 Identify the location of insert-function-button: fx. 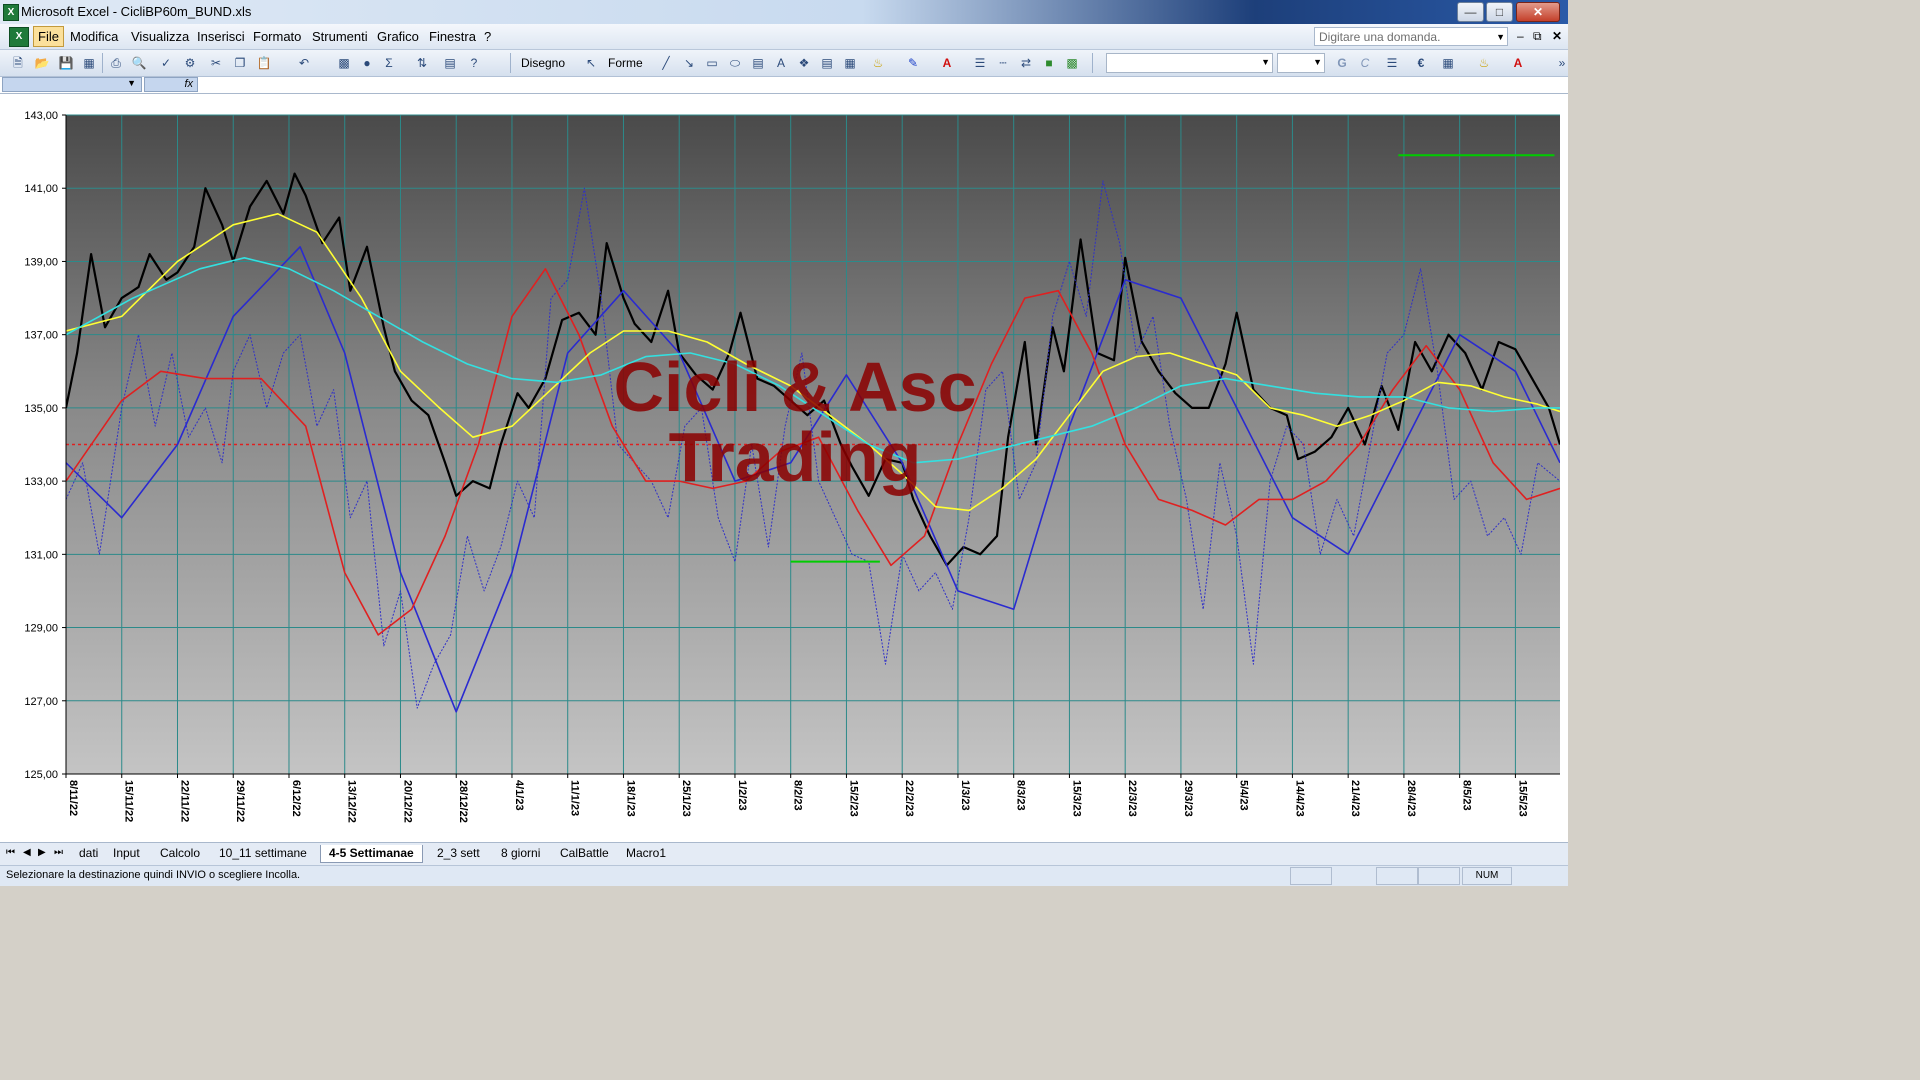
(171, 84).